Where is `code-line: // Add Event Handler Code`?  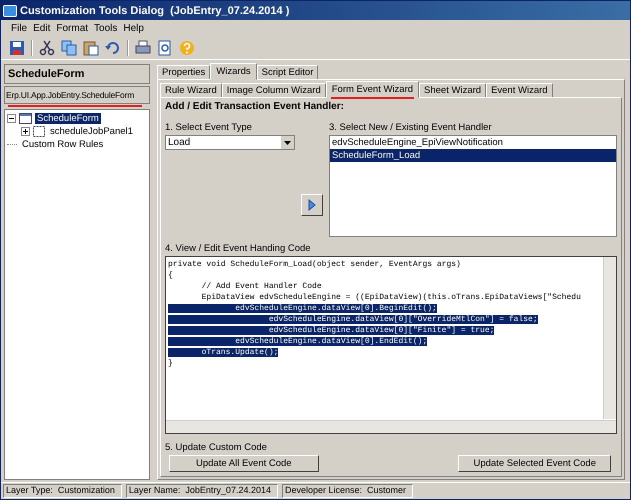 code-line: // Add Event Handler Code is located at coordinates (261, 286).